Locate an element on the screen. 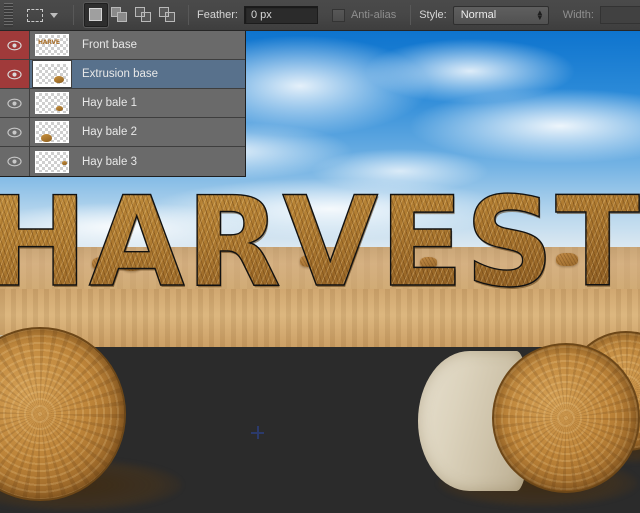 The width and height of the screenshot is (640, 513). hay-bale-3-thumbnail is located at coordinates (52, 161).